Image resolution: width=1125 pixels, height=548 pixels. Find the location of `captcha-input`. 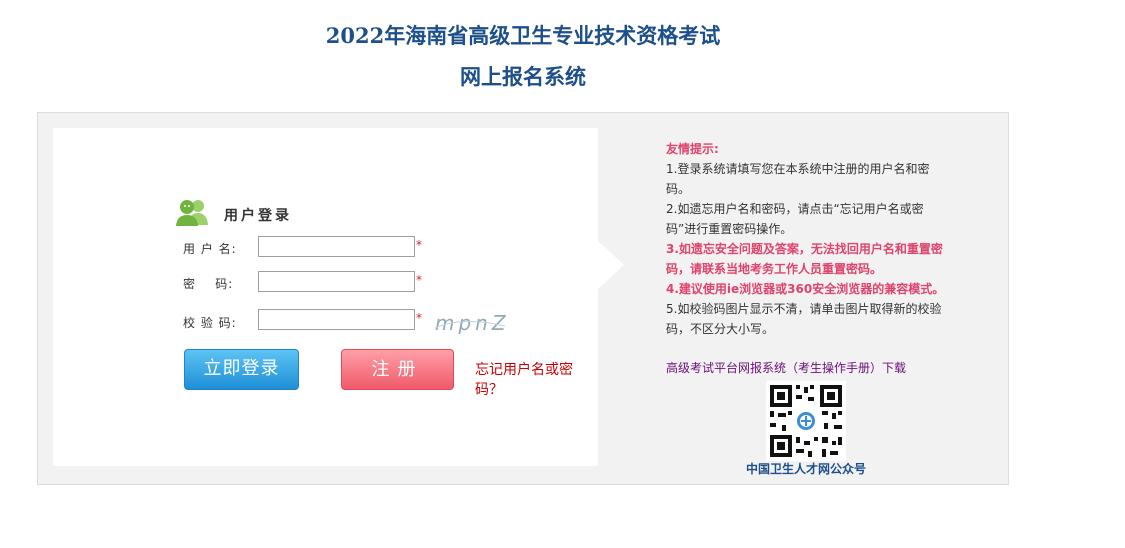

captcha-input is located at coordinates (336, 319).